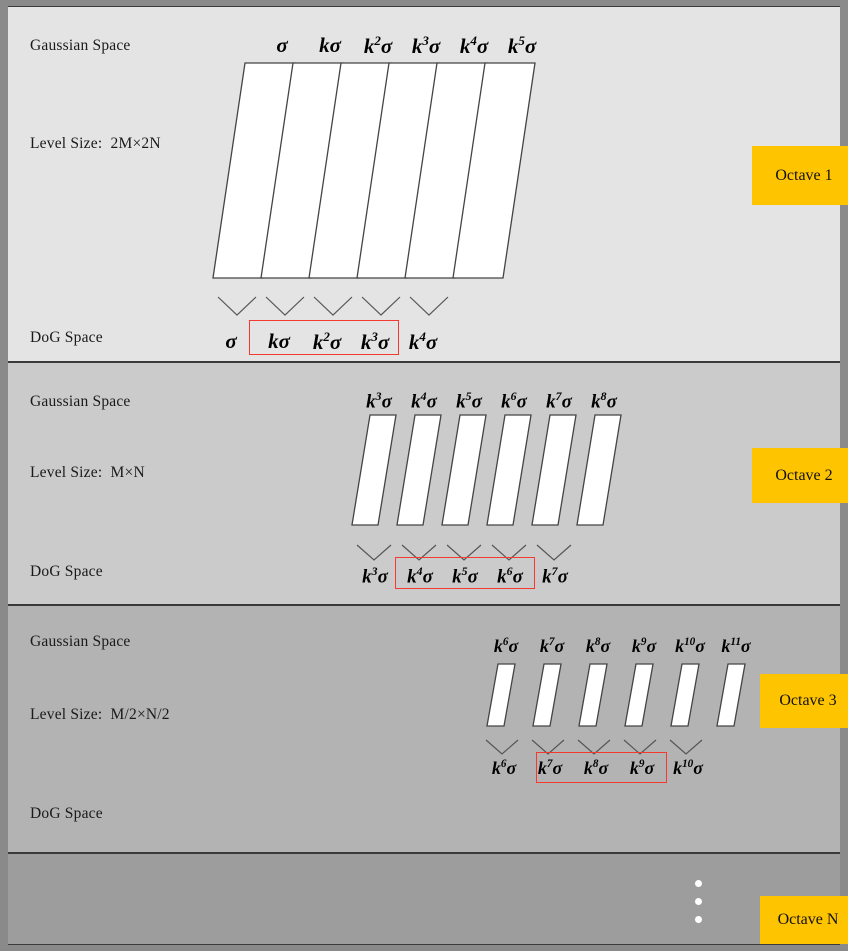 This screenshot has height=951, width=848. I want to click on dog-scale-3-4: k10σ, so click(688, 768).